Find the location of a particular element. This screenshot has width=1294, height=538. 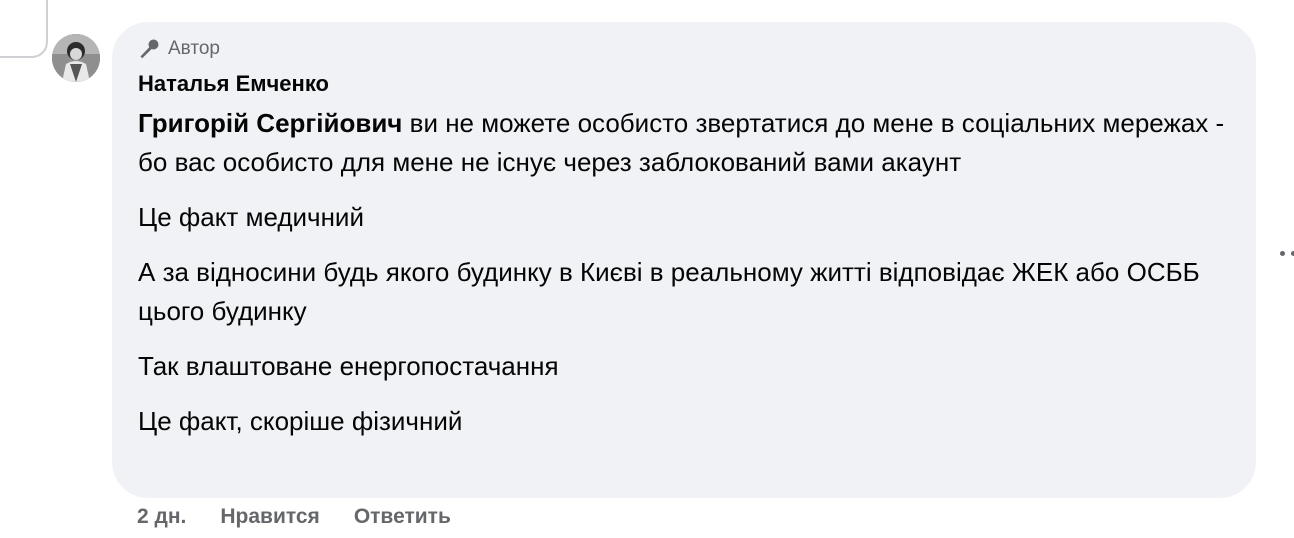

thread-connector-line is located at coordinates (24, 29).